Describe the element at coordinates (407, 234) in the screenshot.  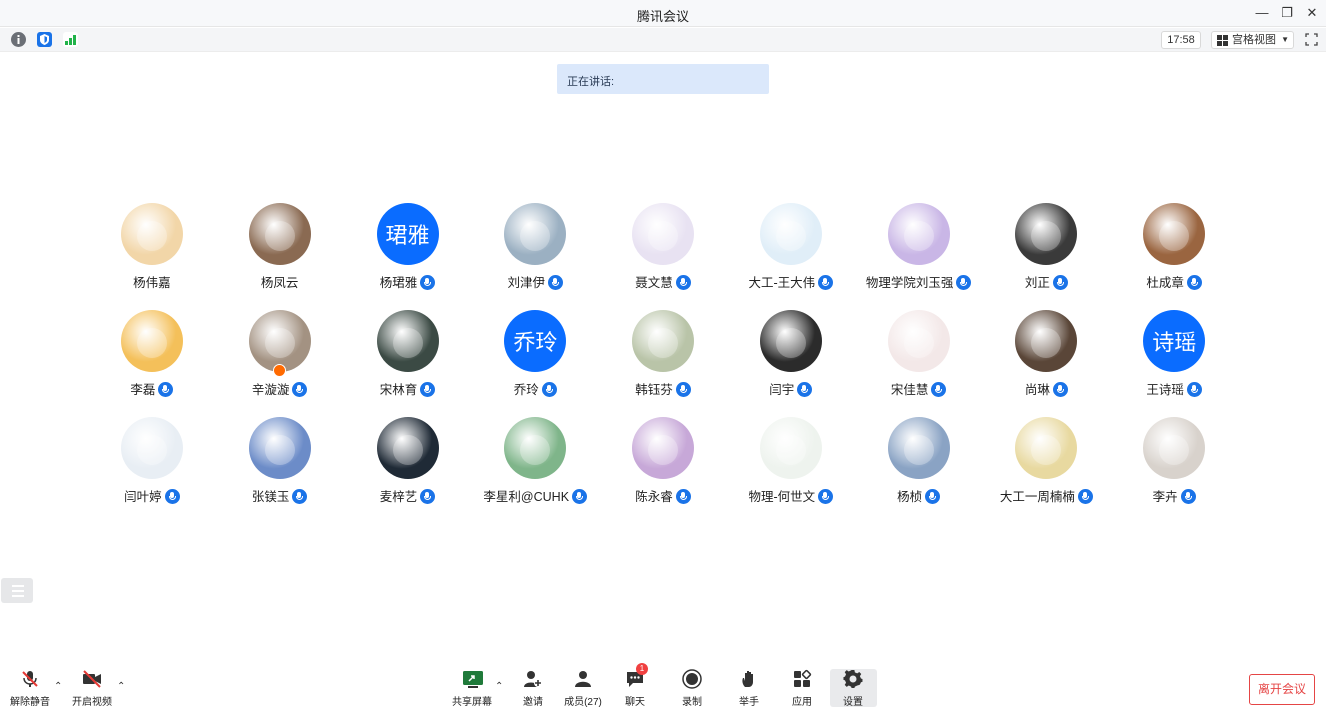
I see `participant-avatar-initials: 珺雅` at that location.